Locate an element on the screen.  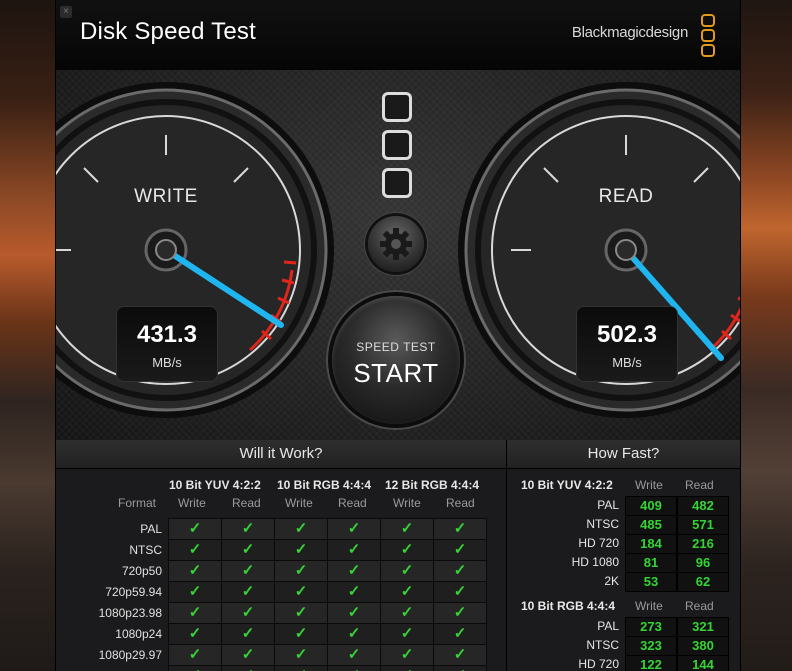
write-fps-value: 81 is located at coordinates (651, 563).